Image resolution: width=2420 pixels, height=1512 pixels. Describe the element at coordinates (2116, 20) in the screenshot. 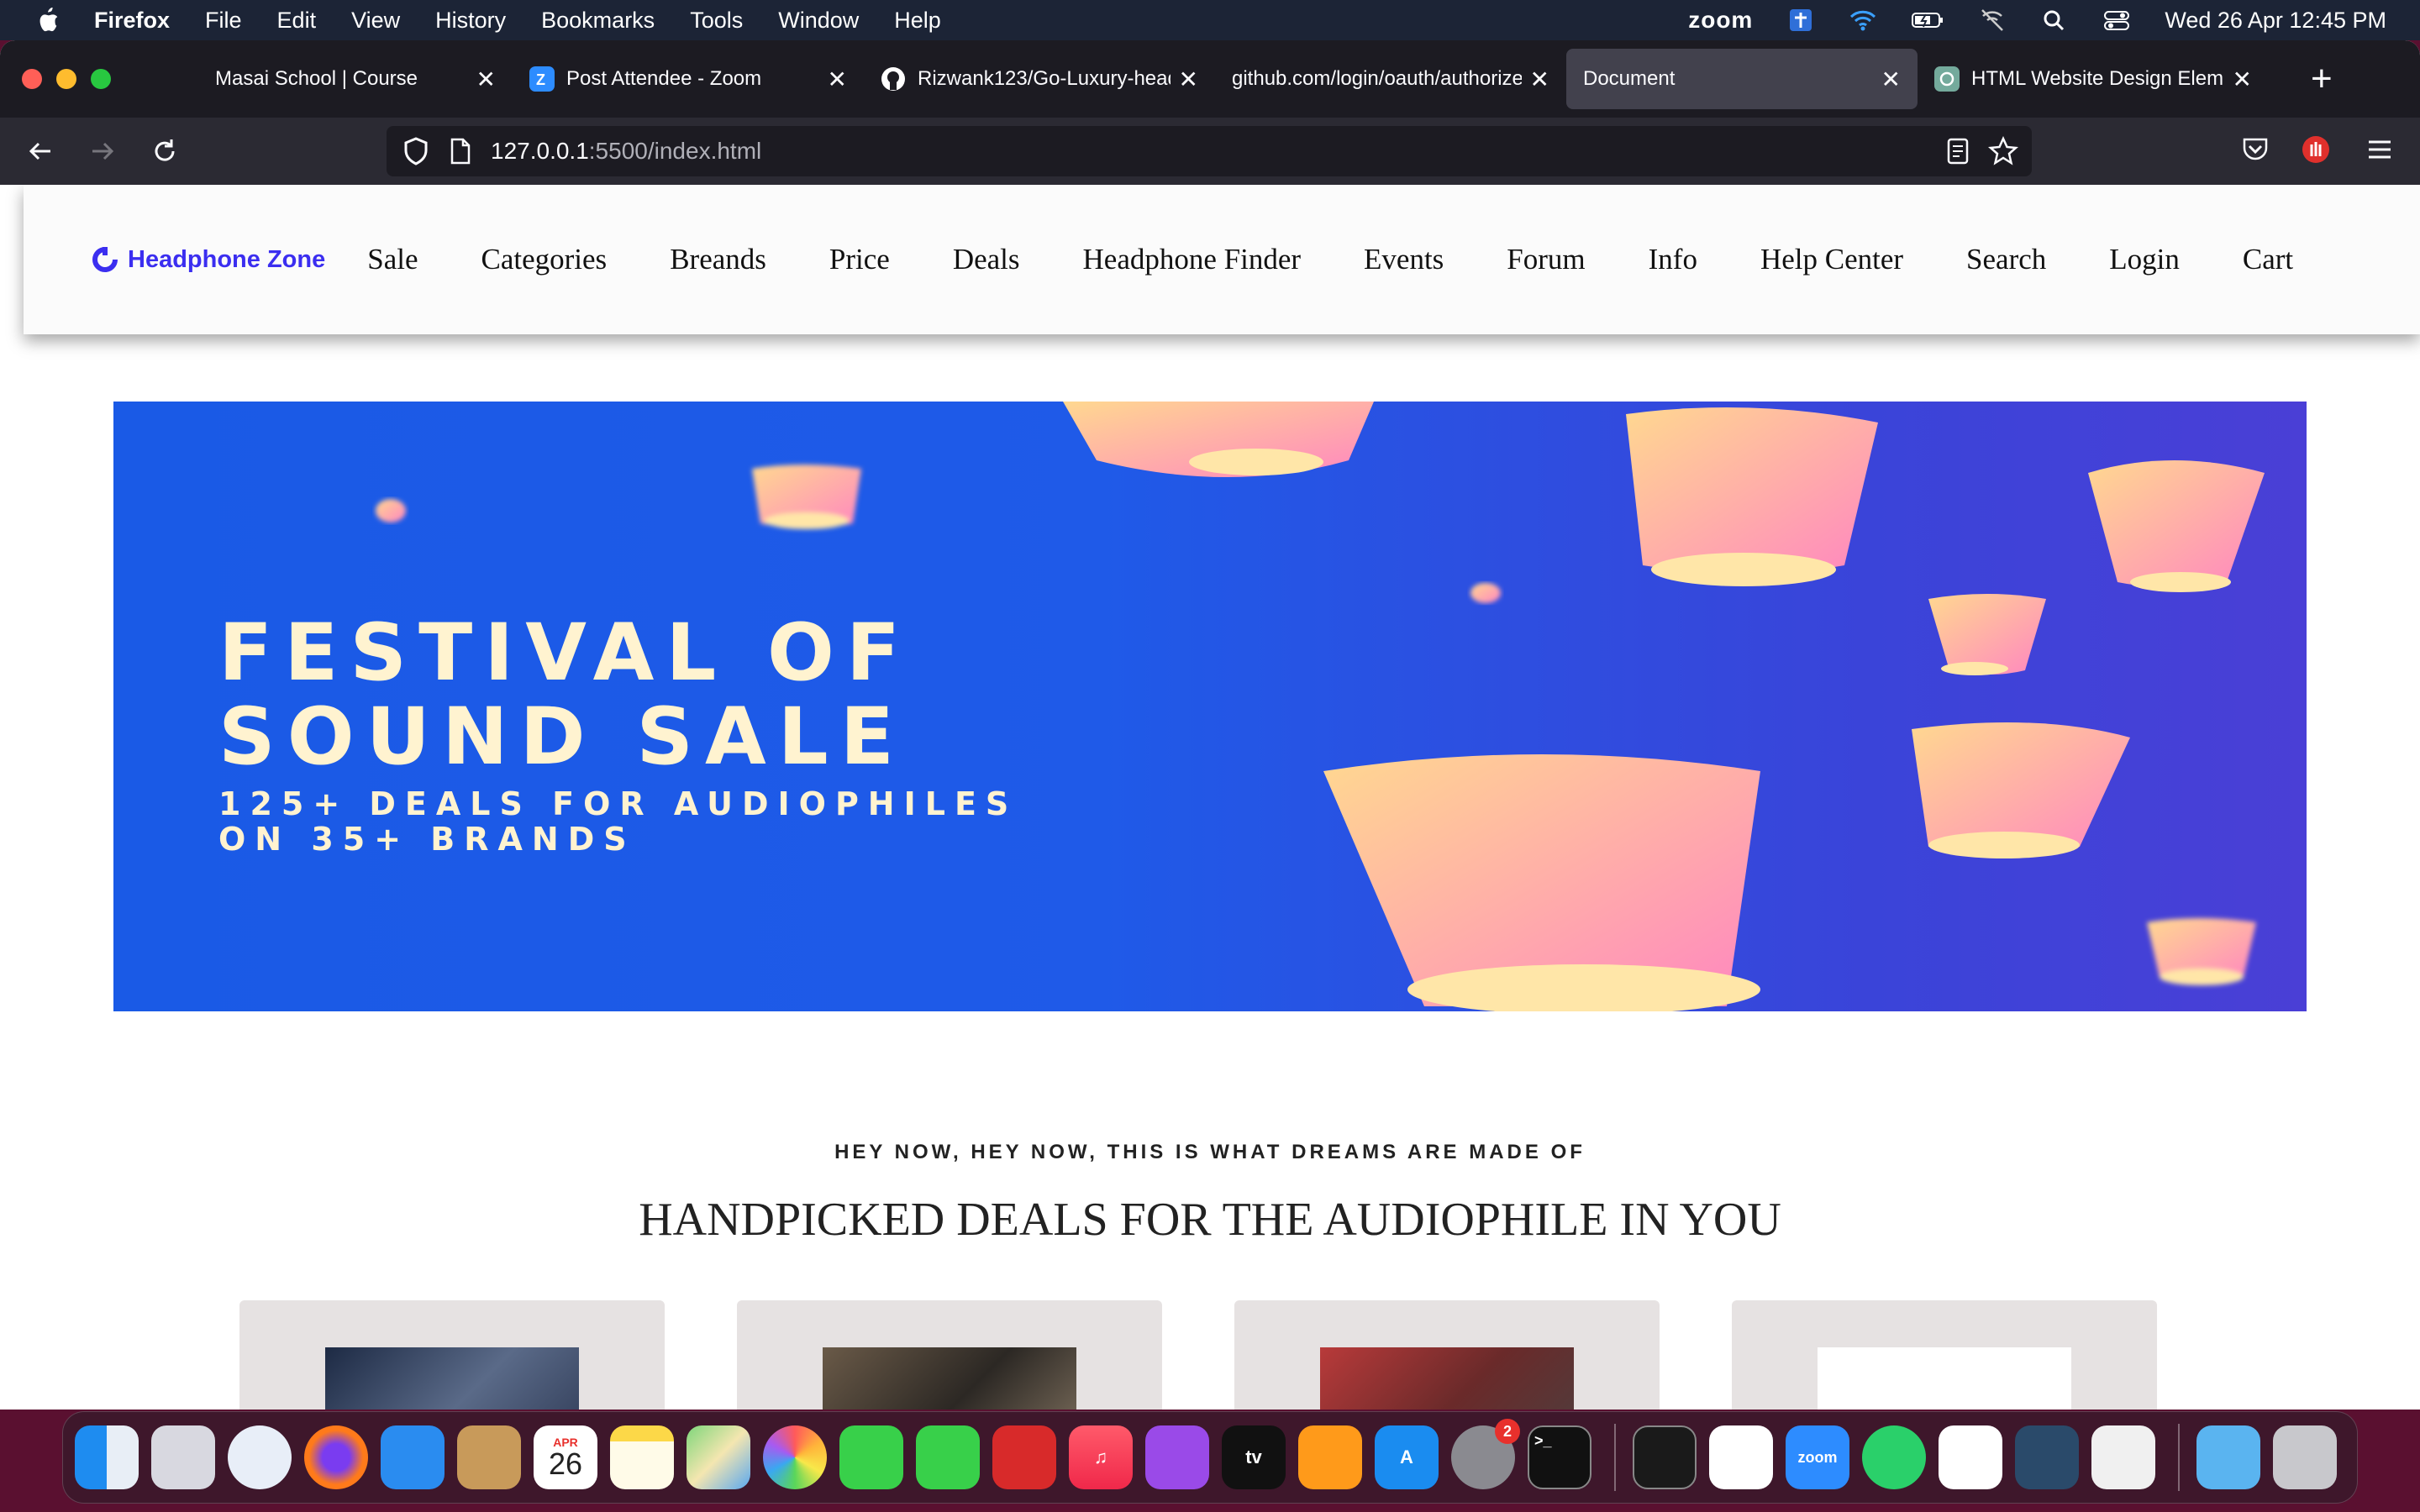

I see `control-center-icon` at that location.